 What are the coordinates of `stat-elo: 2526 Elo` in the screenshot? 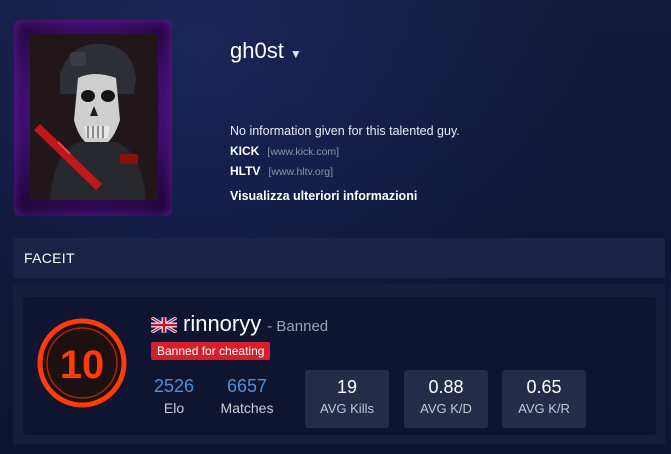 It's located at (174, 396).